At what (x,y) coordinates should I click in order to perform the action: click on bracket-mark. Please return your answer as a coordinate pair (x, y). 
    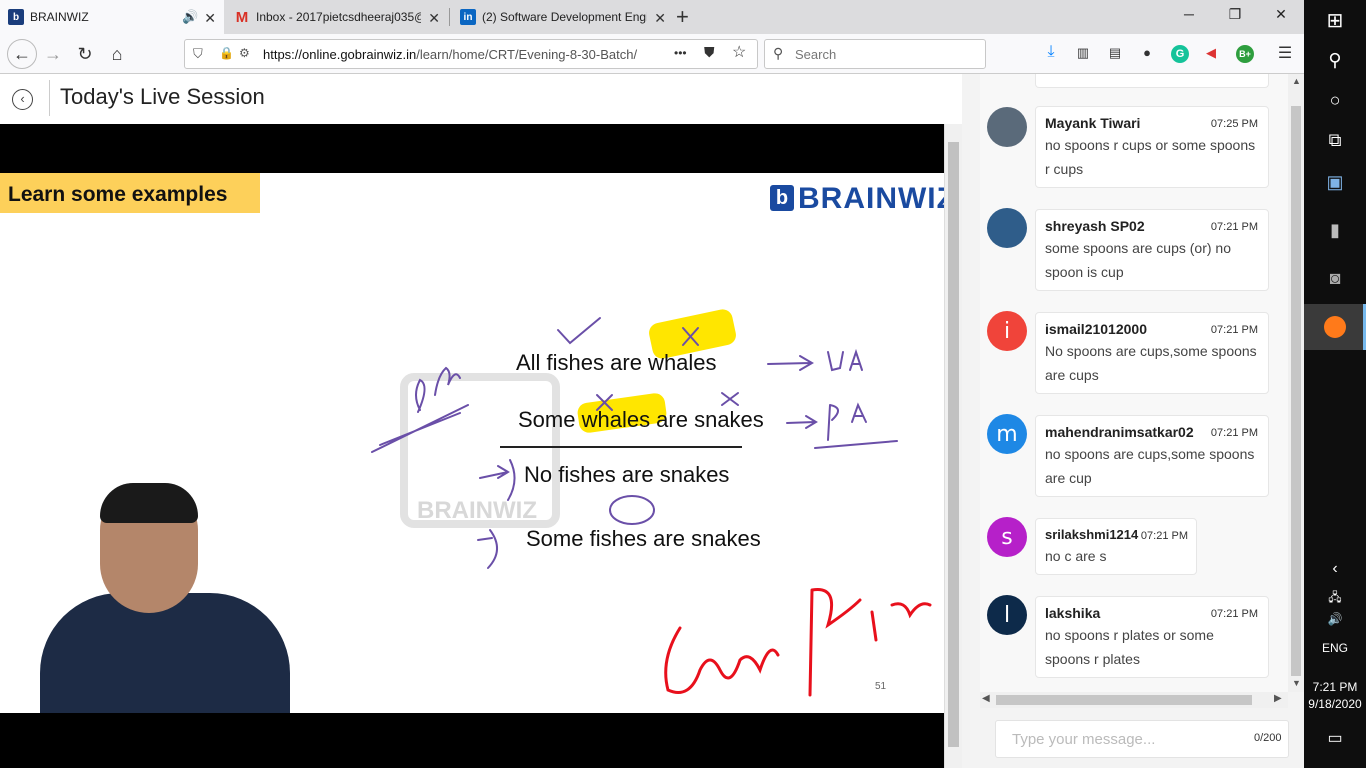
    Looking at the image, I should click on (511, 480).